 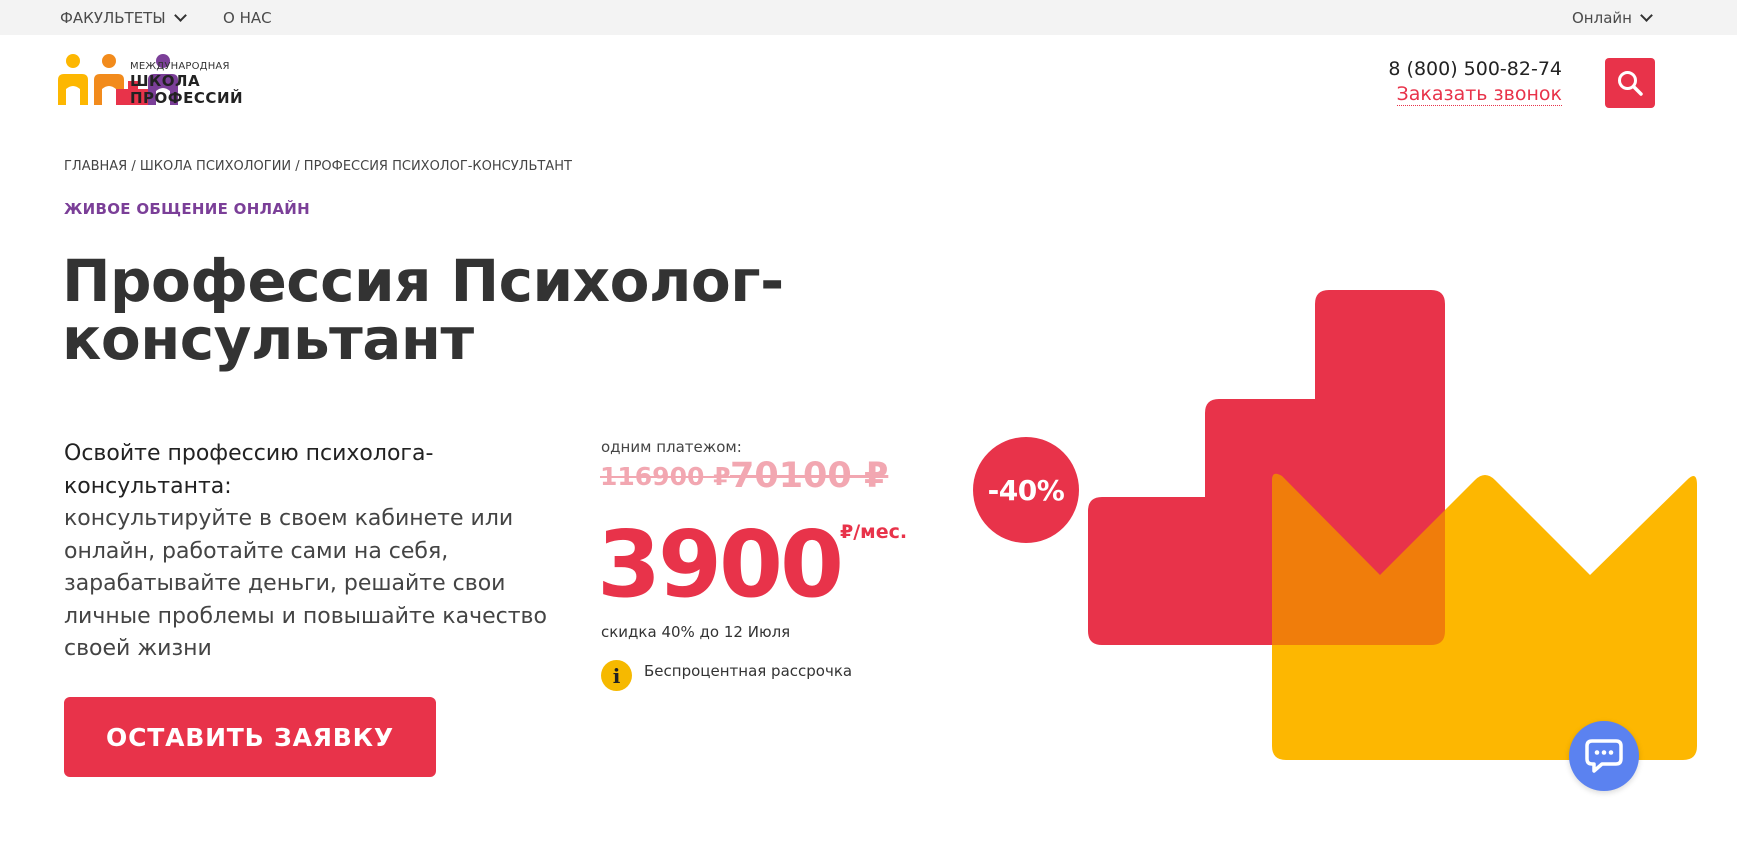 I want to click on per-month-unit: ₽/мес., so click(x=874, y=532).